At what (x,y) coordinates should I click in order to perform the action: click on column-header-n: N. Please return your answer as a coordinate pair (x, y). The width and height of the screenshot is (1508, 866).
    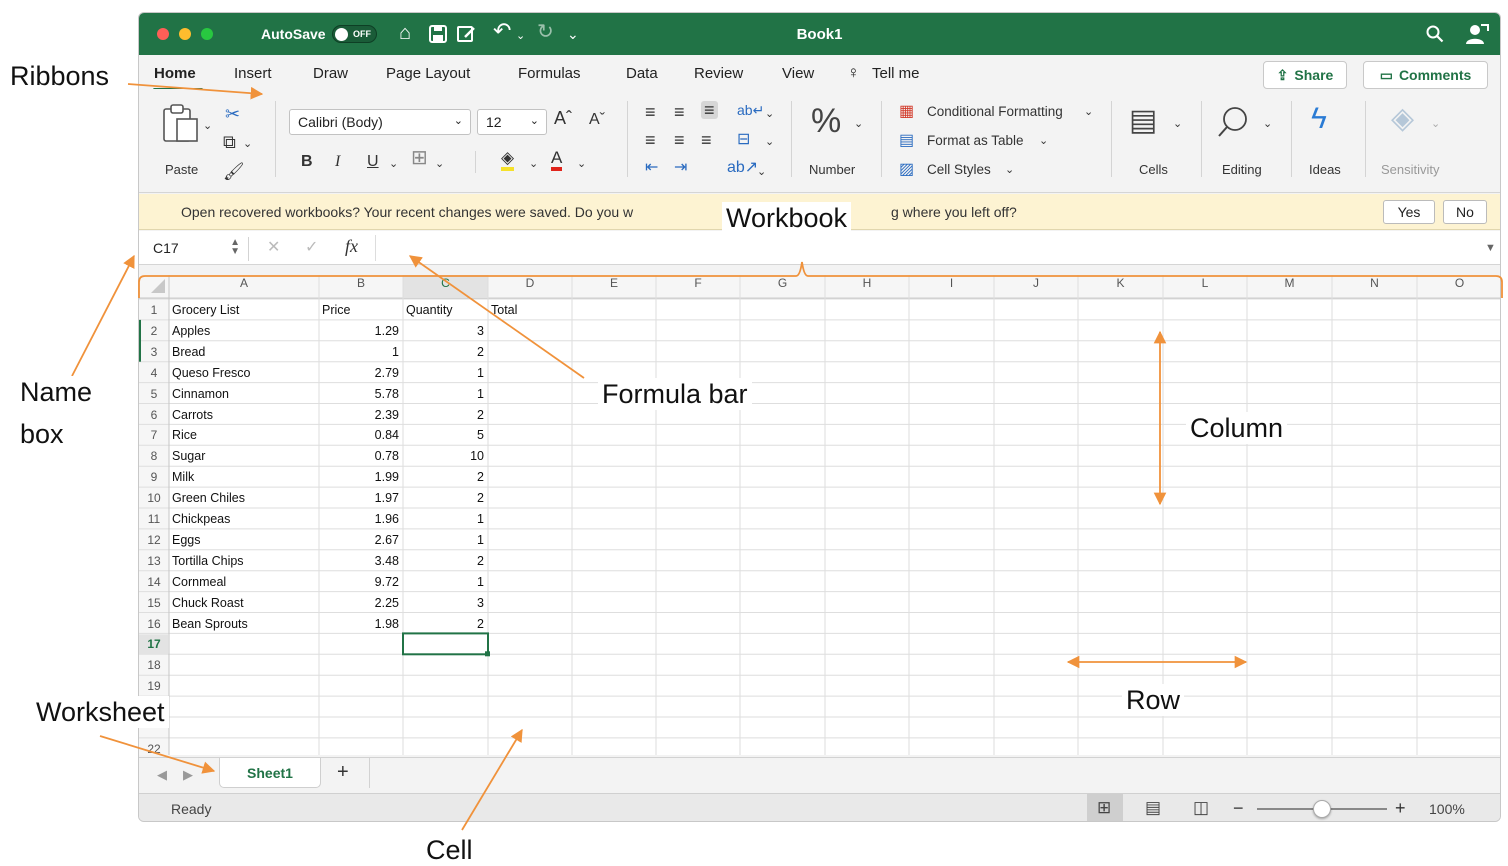
    Looking at the image, I should click on (1374, 283).